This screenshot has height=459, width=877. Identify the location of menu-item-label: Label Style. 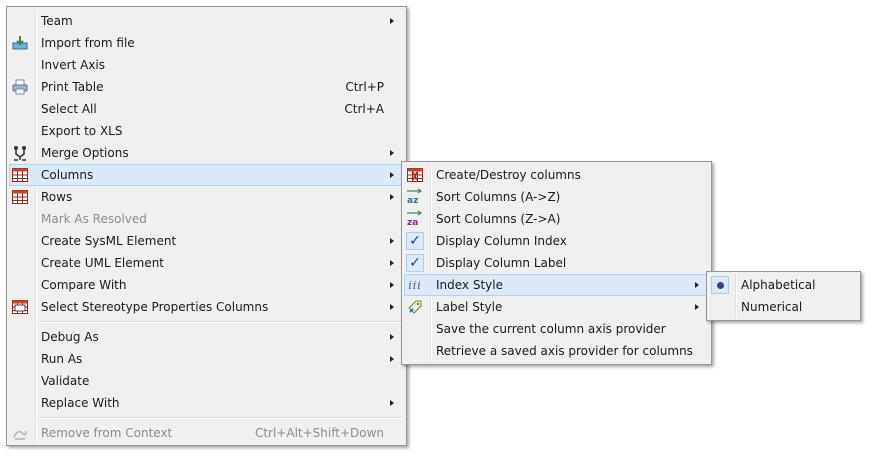
(469, 307).